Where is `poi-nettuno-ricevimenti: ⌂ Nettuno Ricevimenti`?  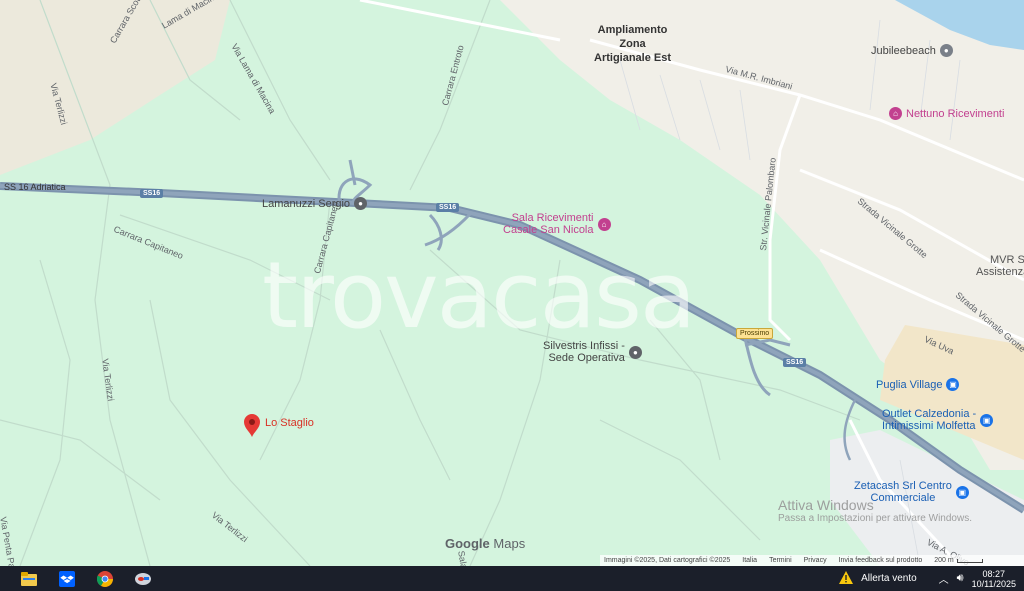 poi-nettuno-ricevimenti: ⌂ Nettuno Ricevimenti is located at coordinates (946, 113).